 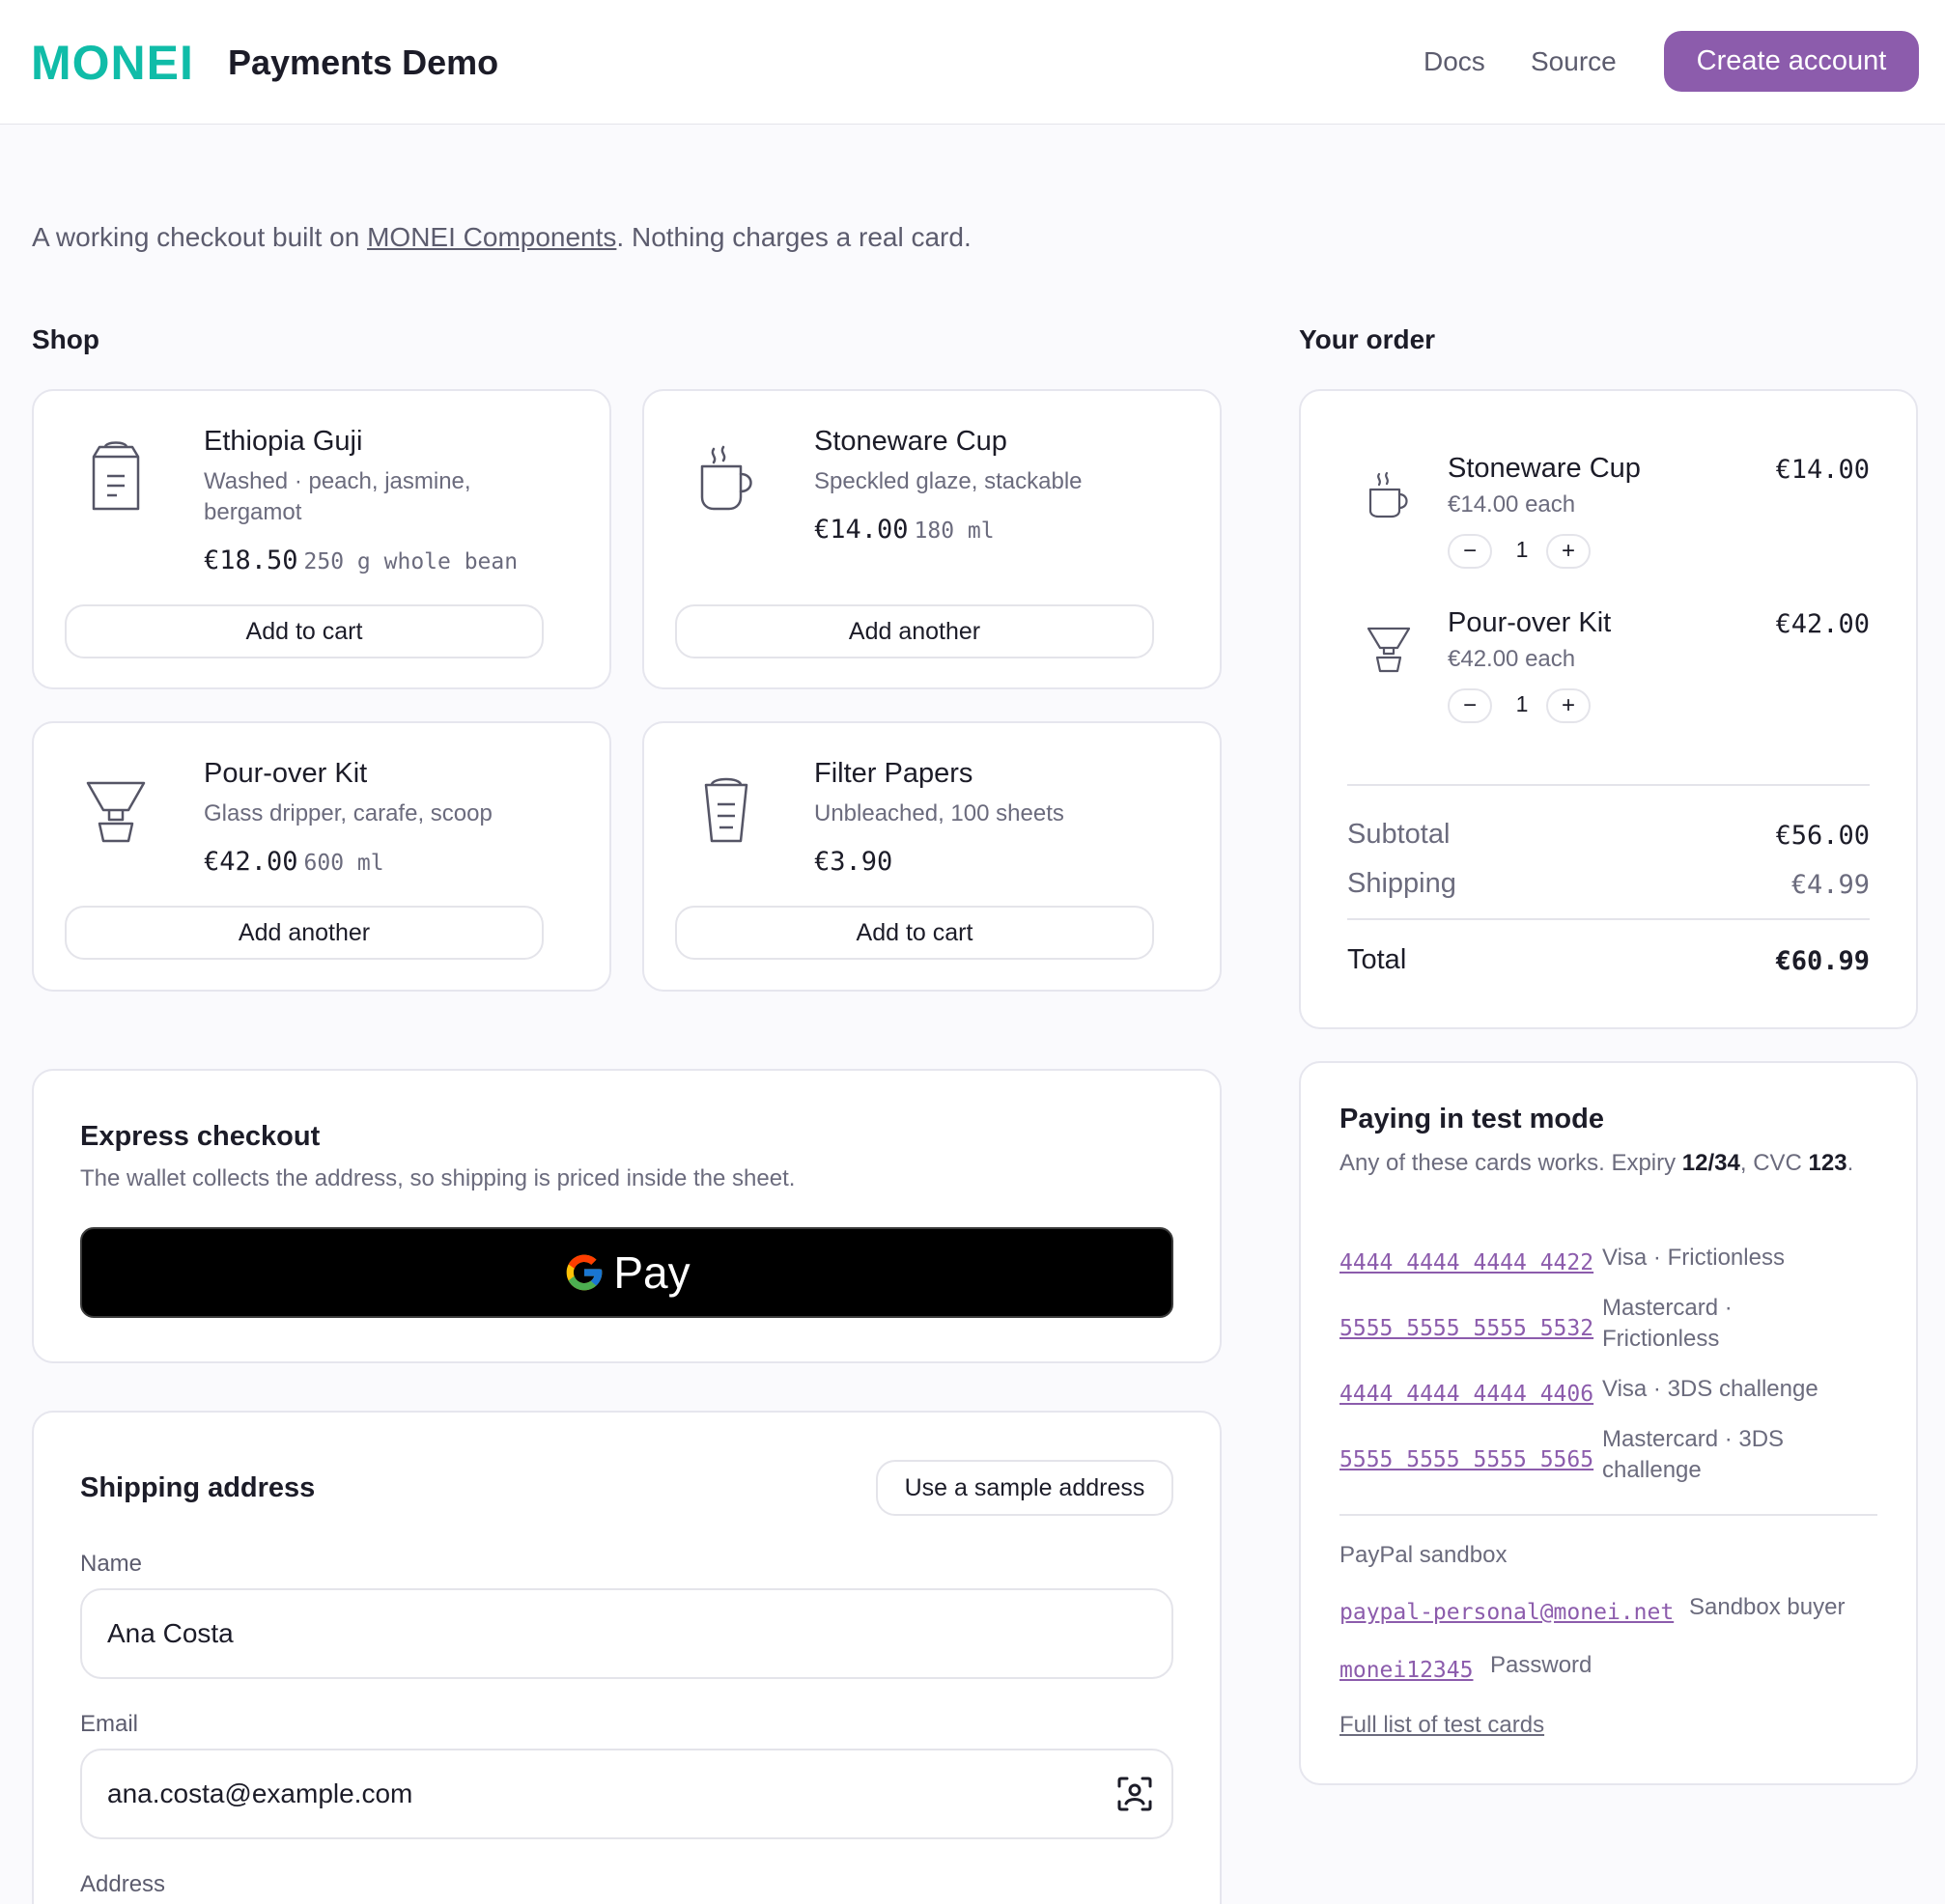 I want to click on test-sub-before: Any of these cards works. Expiry, so click(x=1511, y=1163).